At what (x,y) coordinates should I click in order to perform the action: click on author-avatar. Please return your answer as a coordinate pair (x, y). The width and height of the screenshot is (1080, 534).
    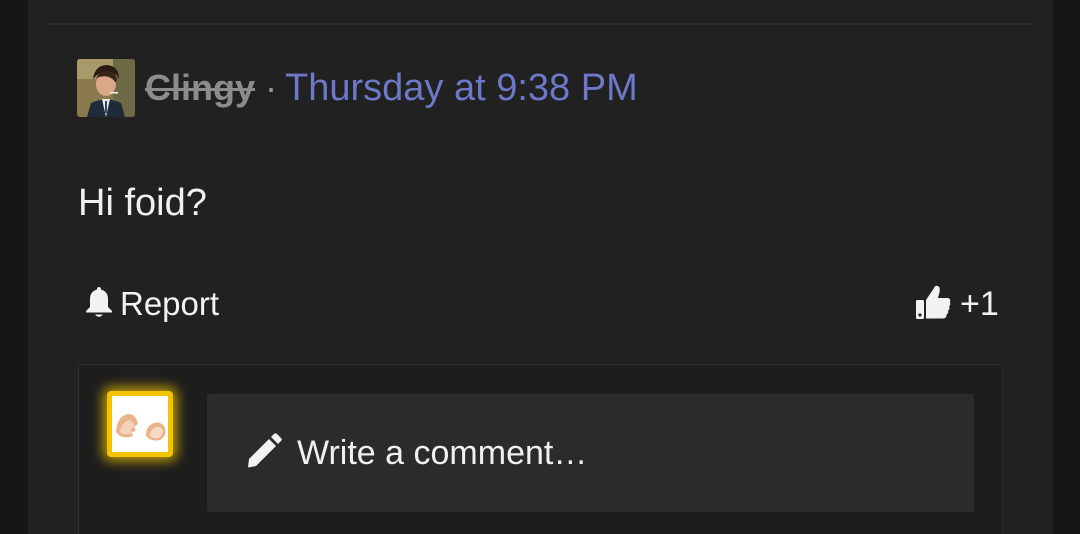
    Looking at the image, I should click on (106, 88).